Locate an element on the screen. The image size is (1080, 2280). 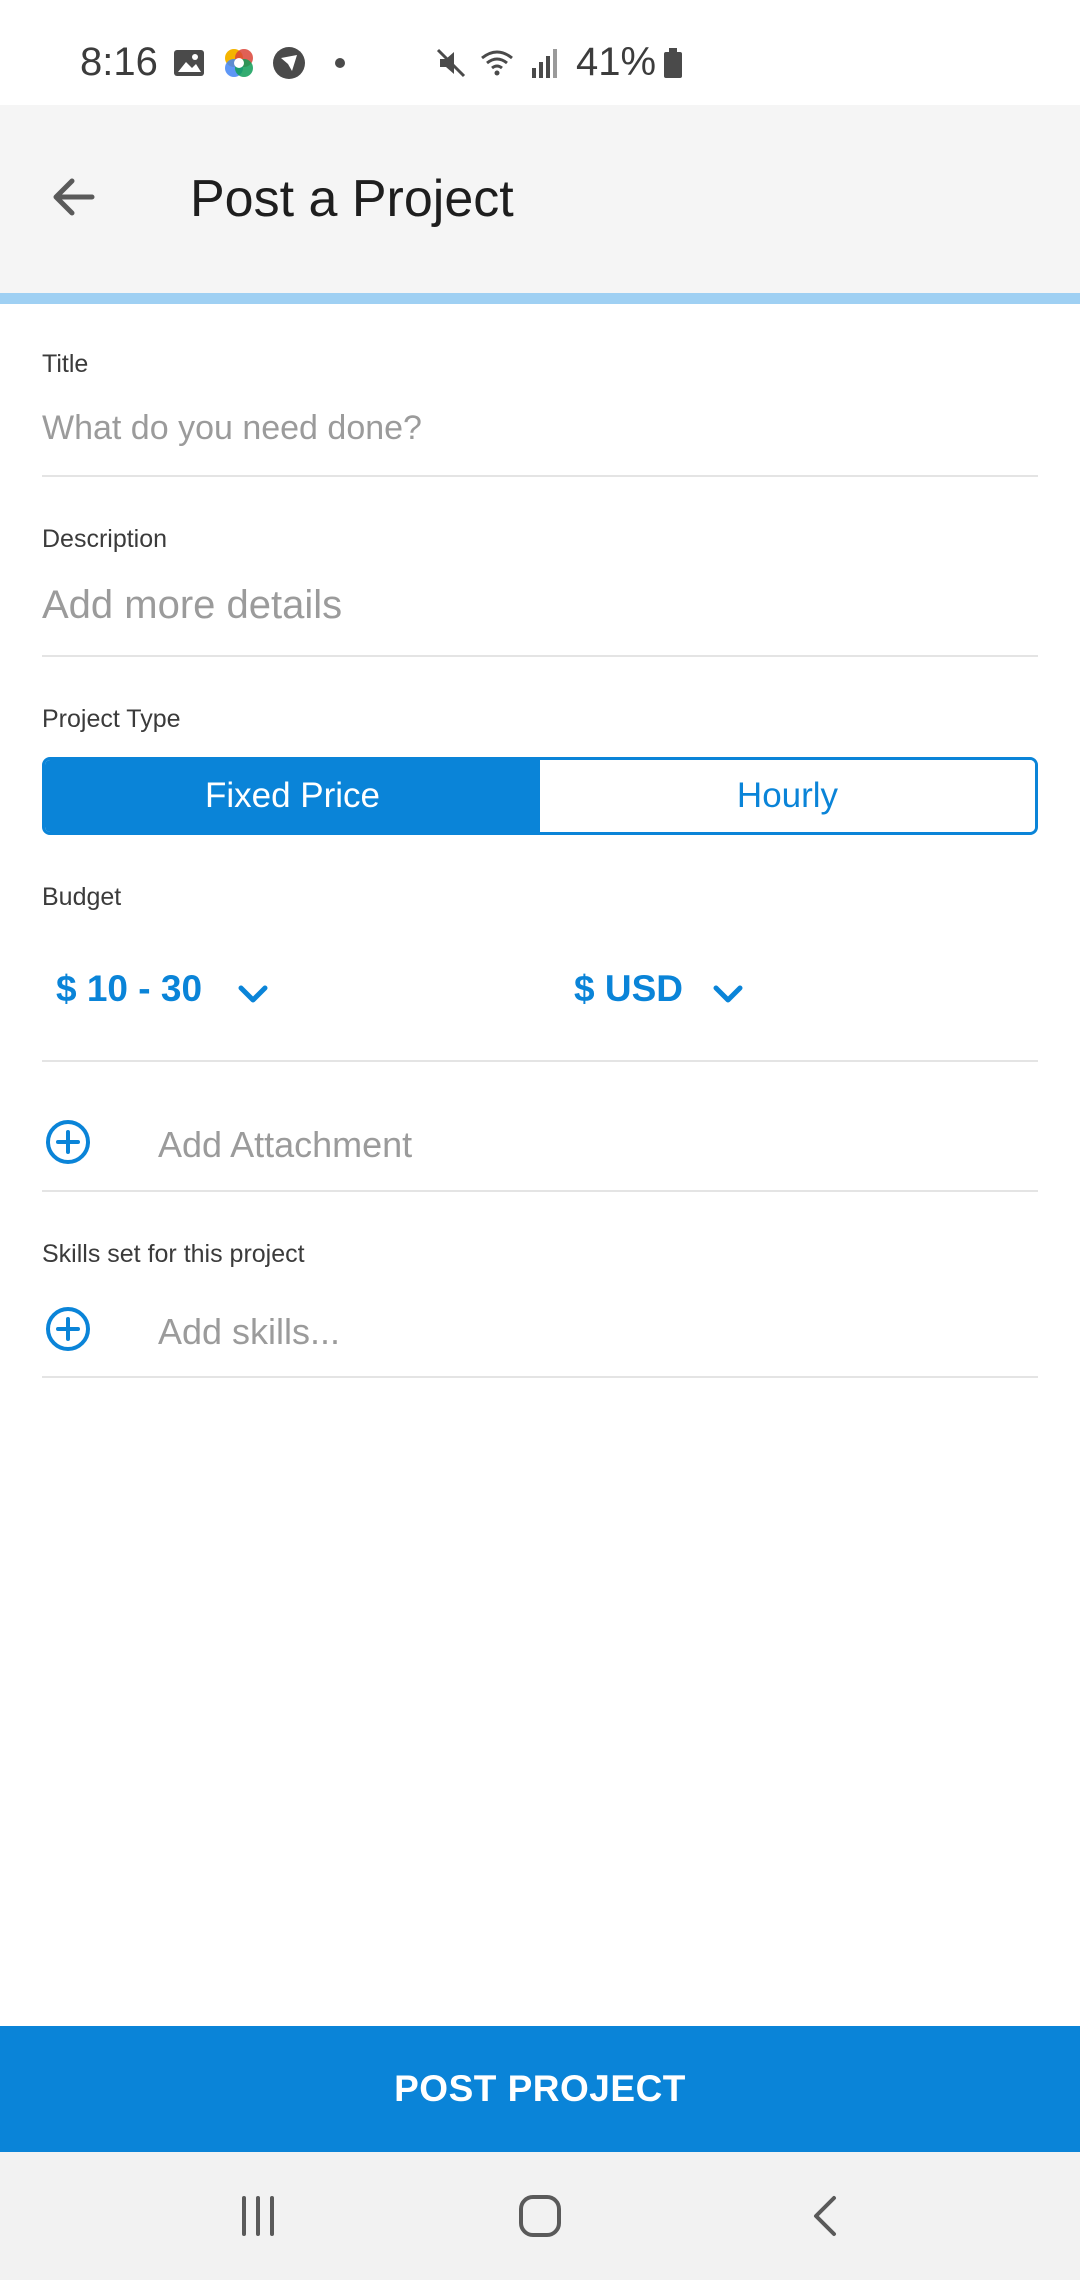
budget-divider is located at coordinates (540, 1061).